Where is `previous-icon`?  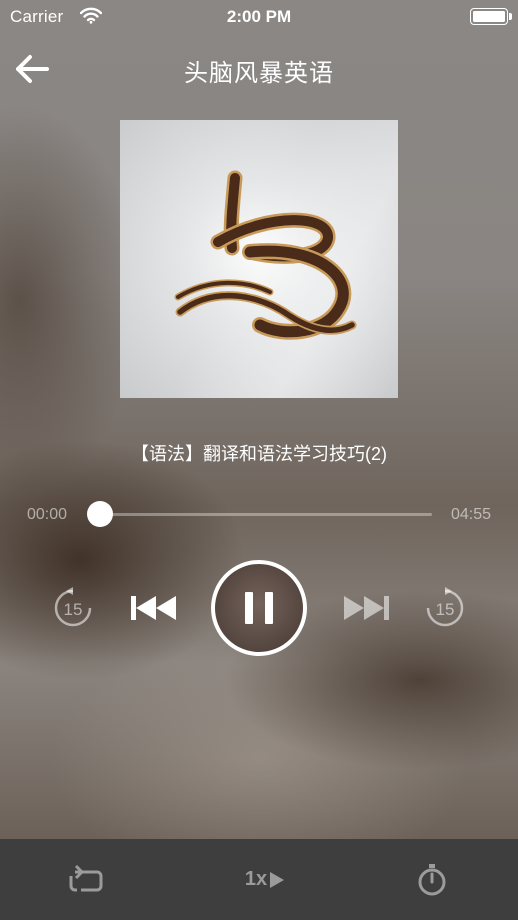 previous-icon is located at coordinates (153, 608).